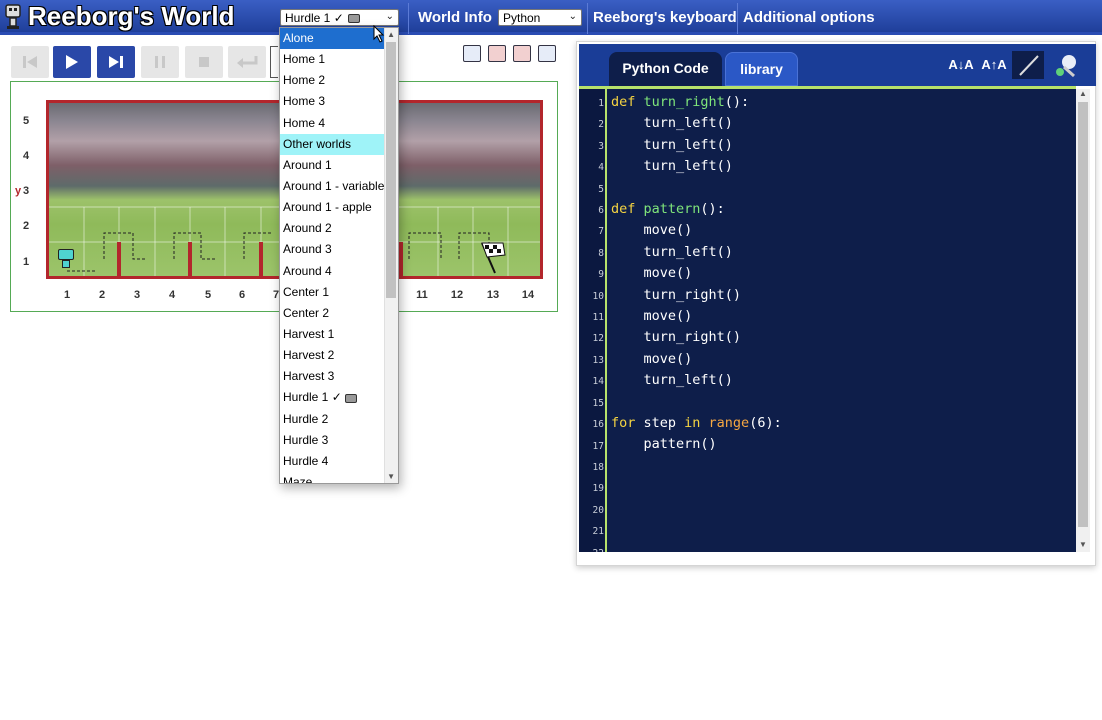 Image resolution: width=1102 pixels, height=720 pixels. I want to click on code-token: (6):, so click(765, 423).